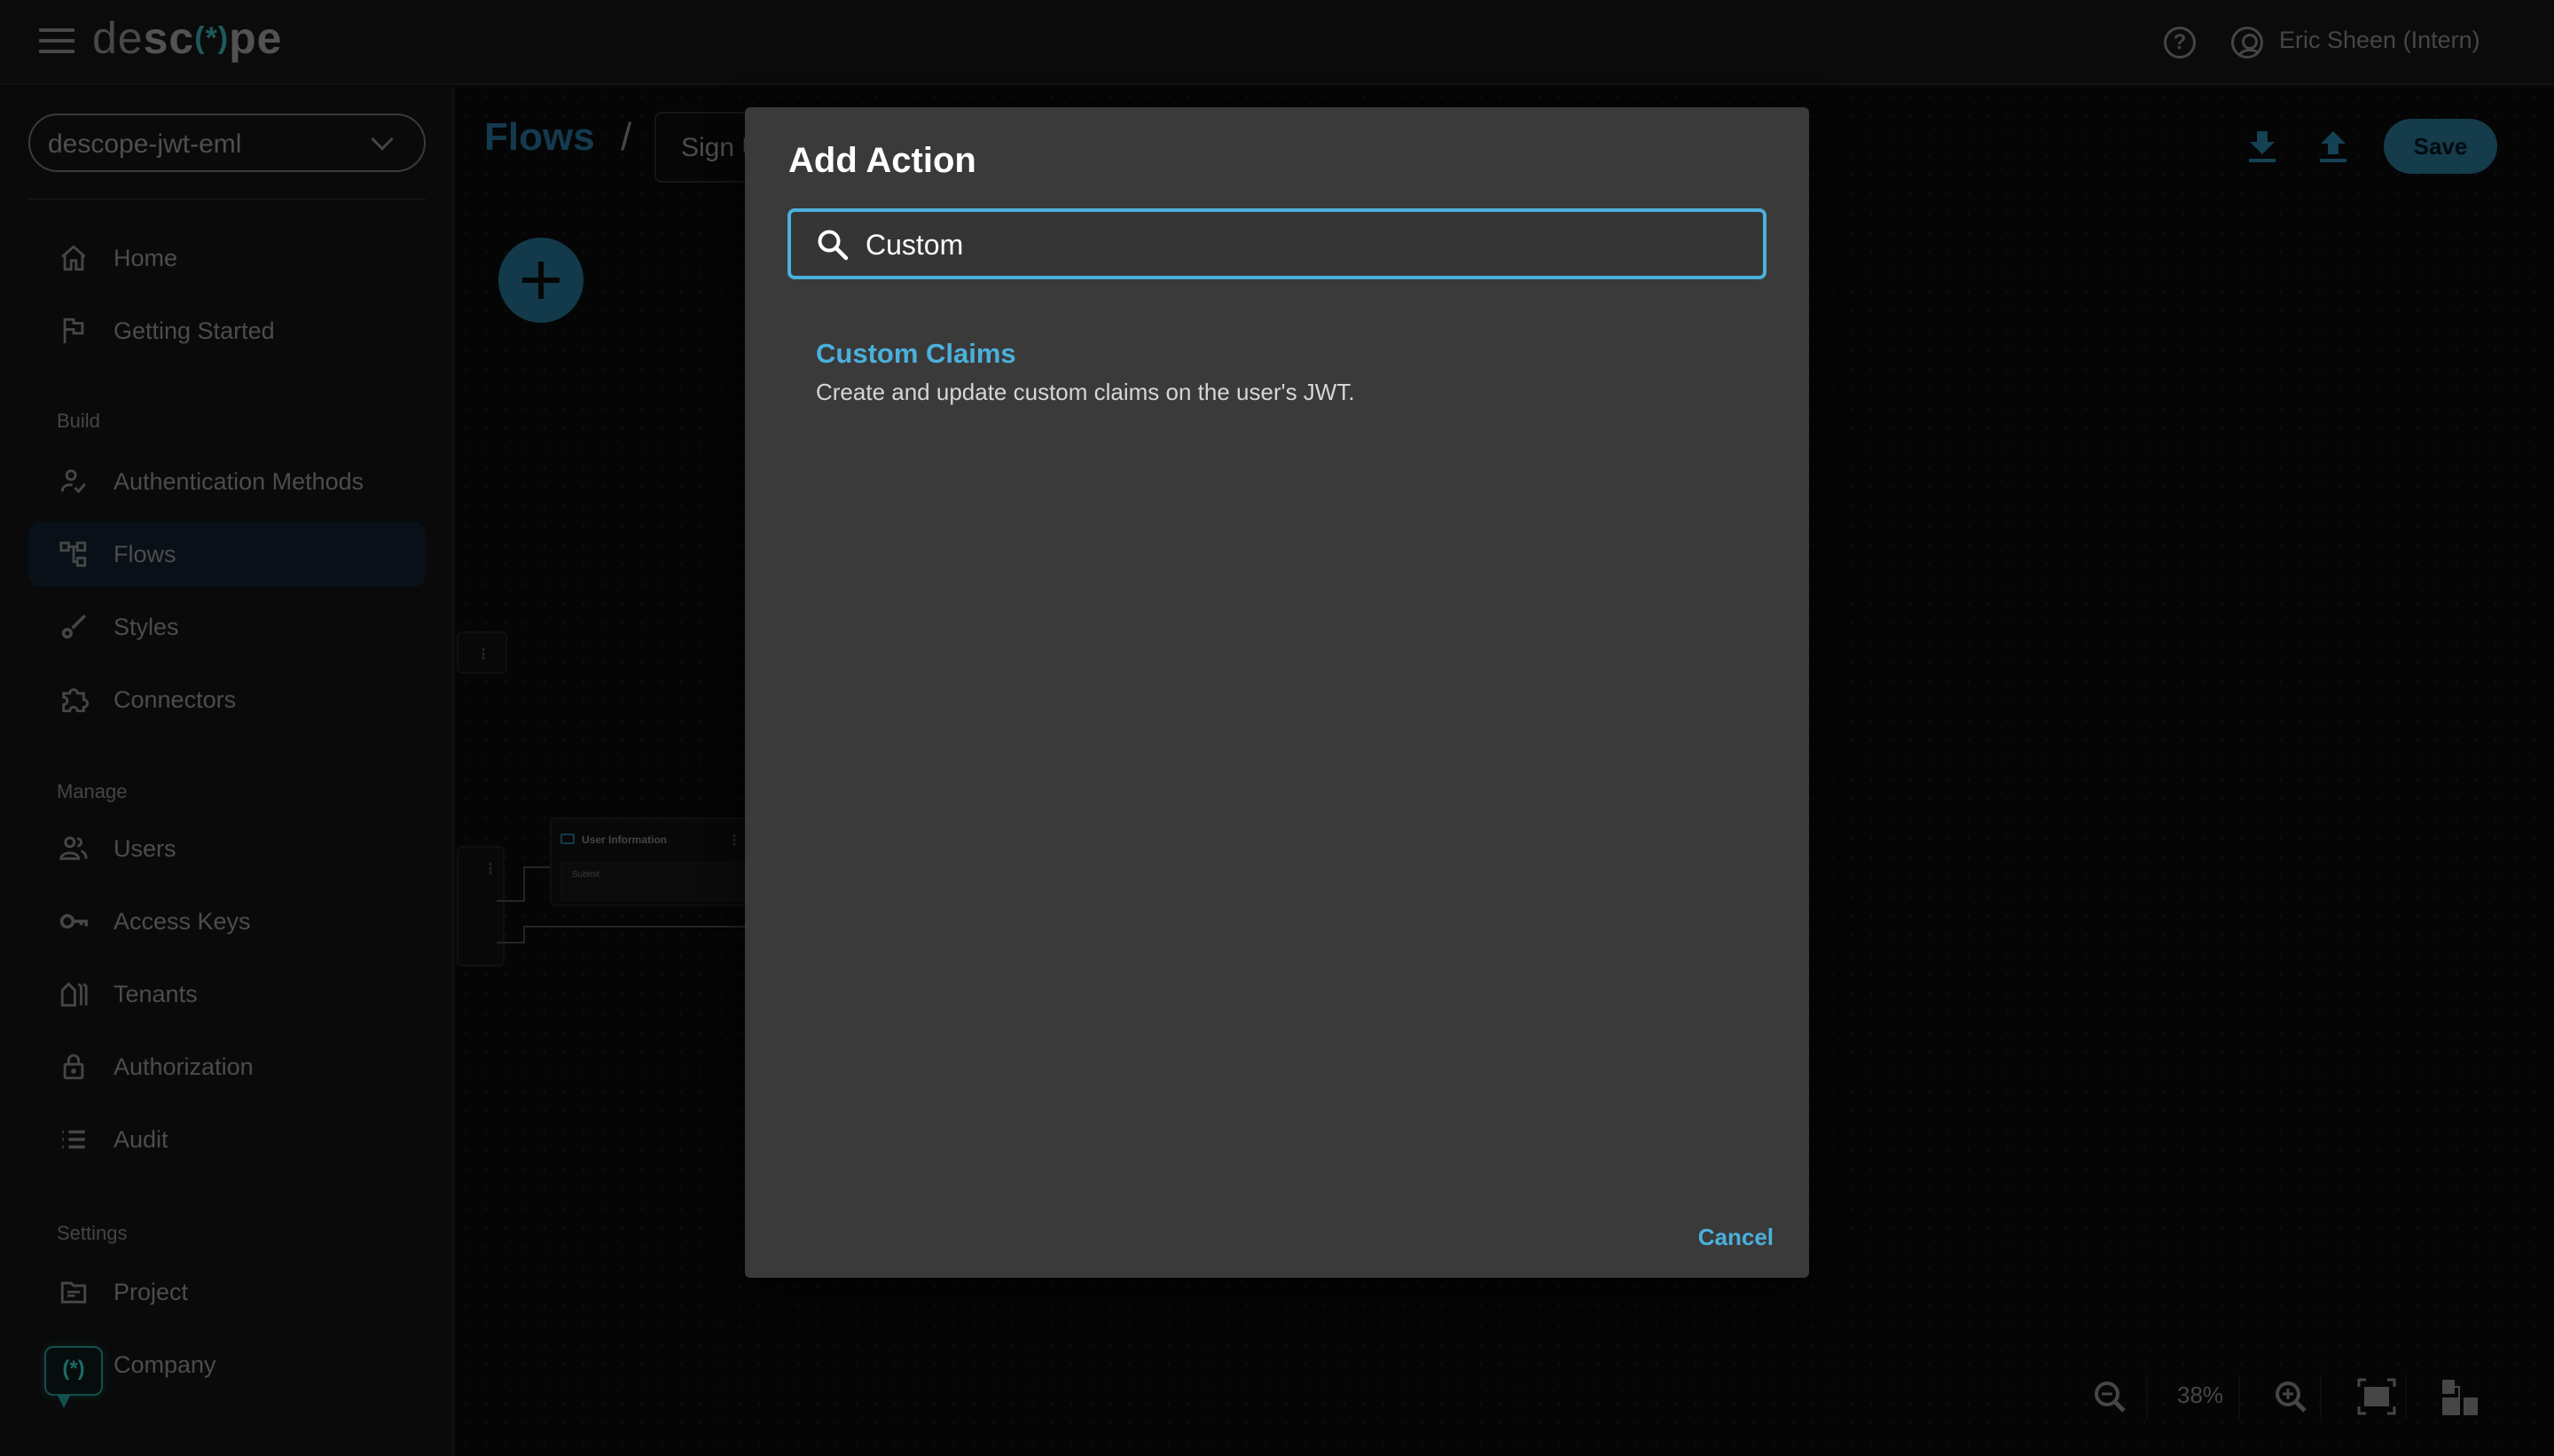 The width and height of the screenshot is (2554, 1456). Describe the element at coordinates (1736, 1237) in the screenshot. I see `cancel-button: Cancel` at that location.